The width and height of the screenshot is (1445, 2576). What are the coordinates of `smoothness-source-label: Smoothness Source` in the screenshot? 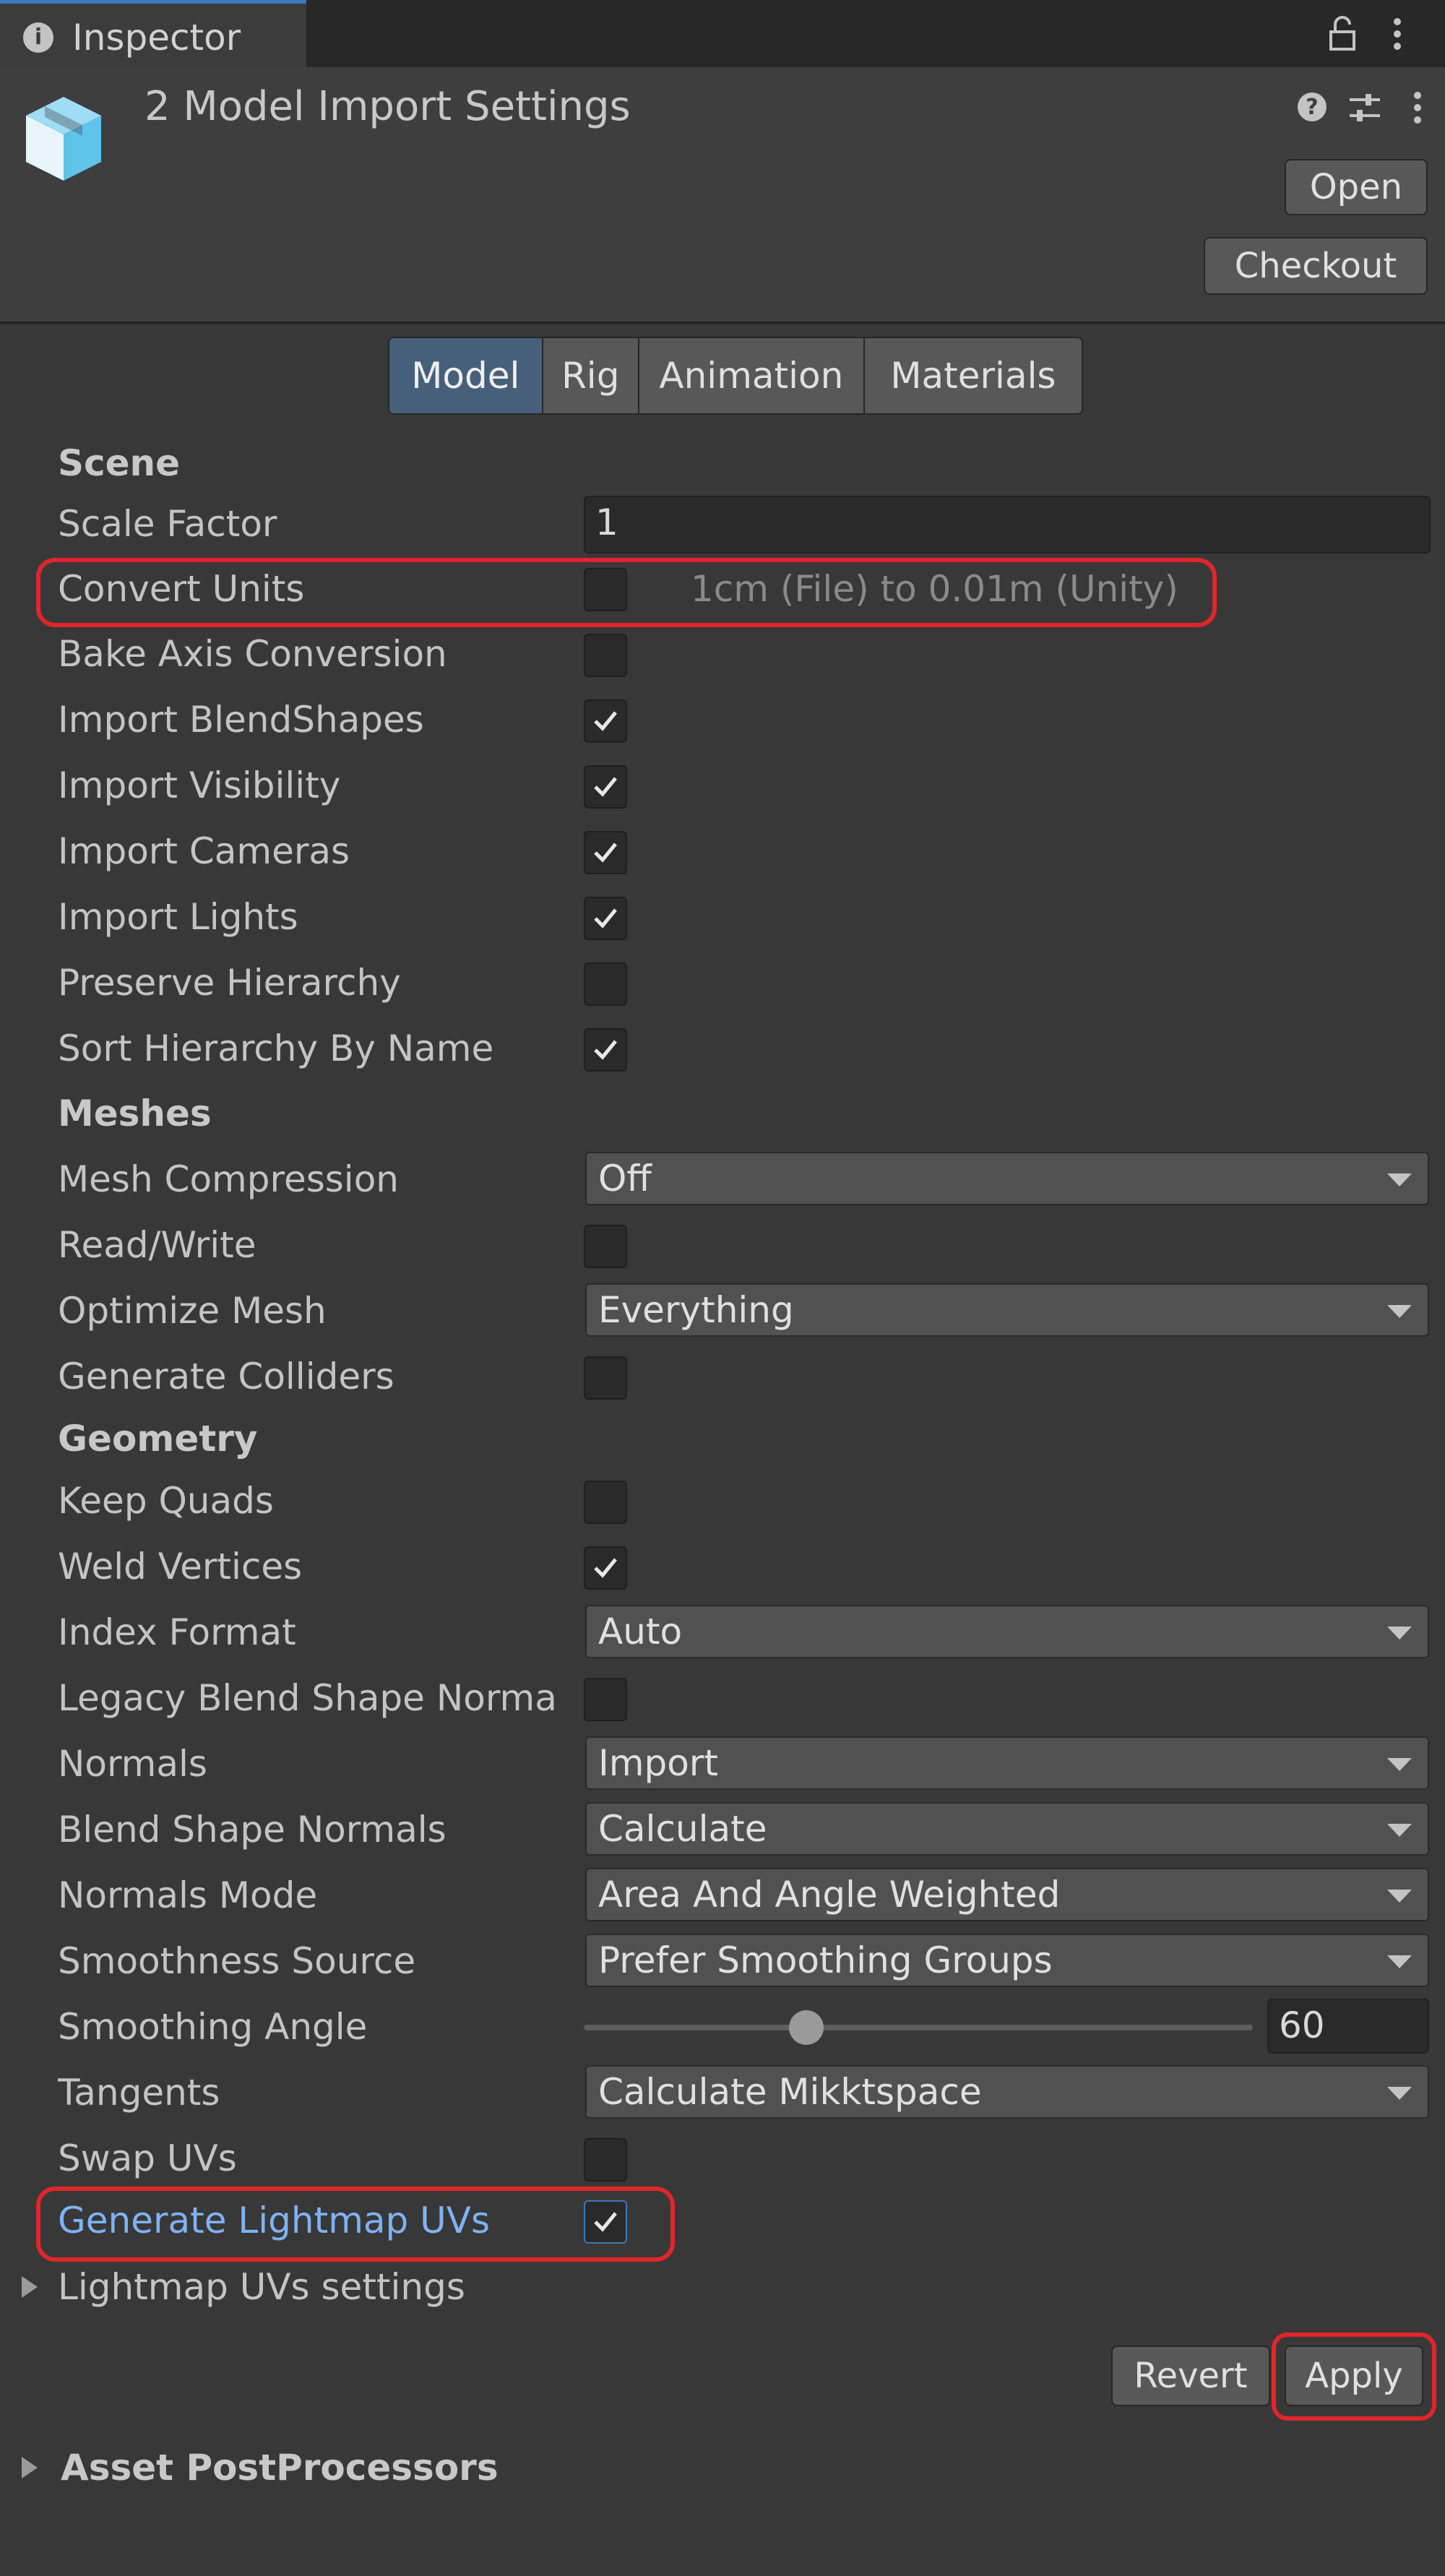 It's located at (237, 1961).